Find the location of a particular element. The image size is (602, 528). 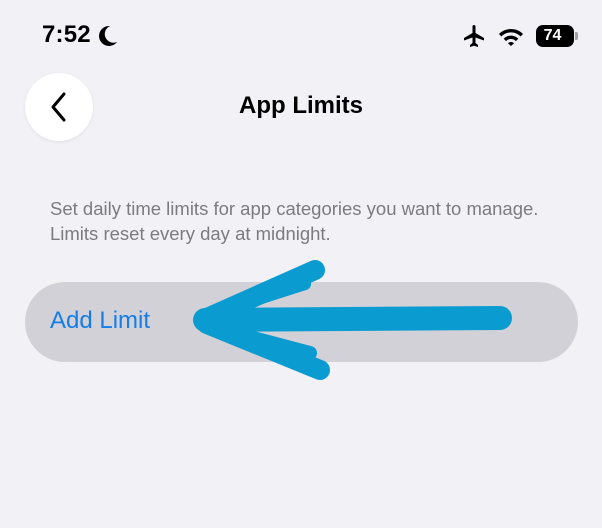

status-indicators: 74 is located at coordinates (520, 36).